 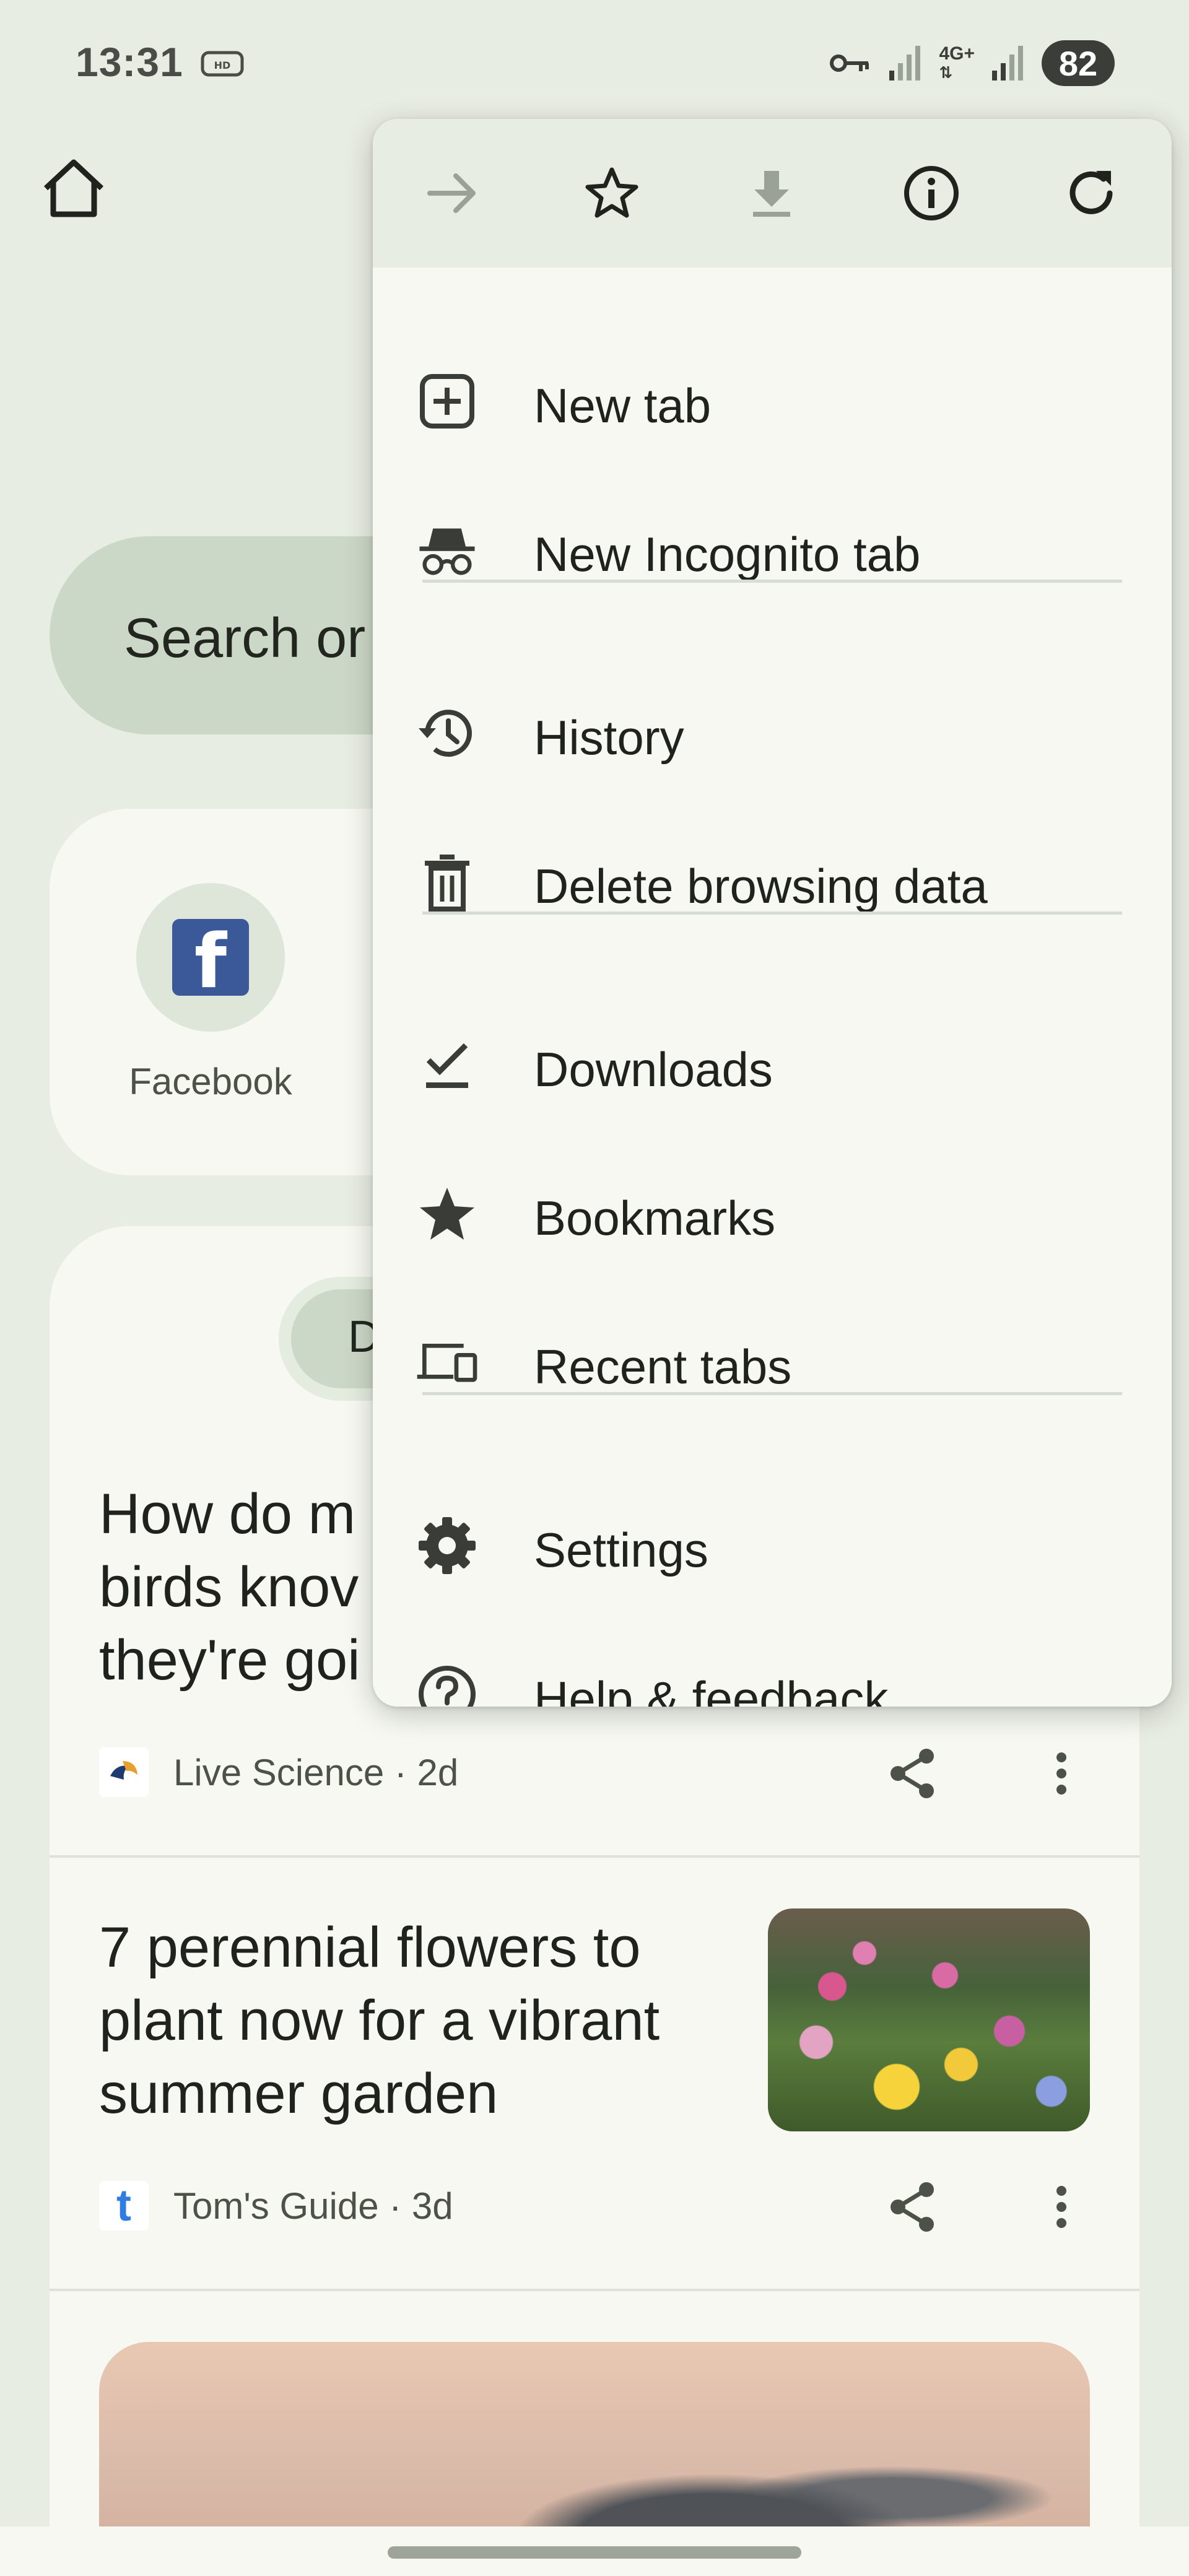 What do you see at coordinates (772, 1214) in the screenshot?
I see `menu-item-bookmarks: Bookmarks` at bounding box center [772, 1214].